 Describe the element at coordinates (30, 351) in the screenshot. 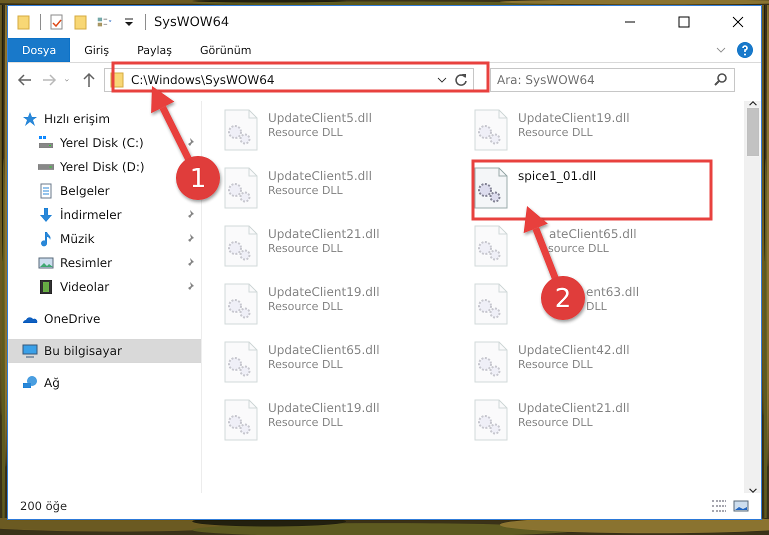

I see `computer-icon` at that location.